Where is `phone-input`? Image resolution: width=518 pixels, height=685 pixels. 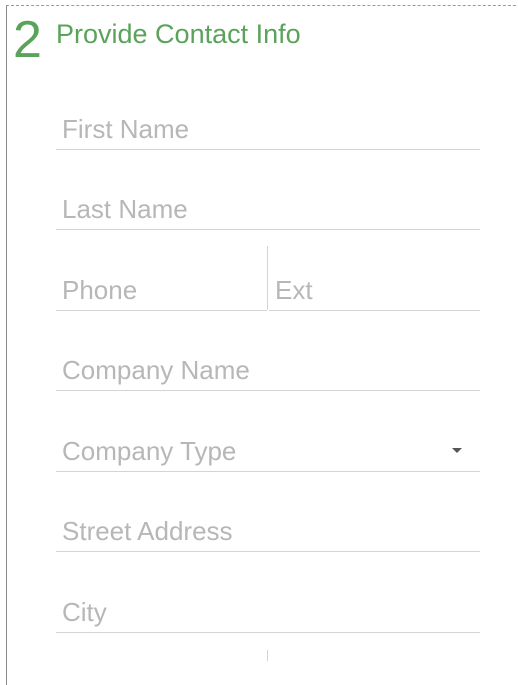
phone-input is located at coordinates (161, 290).